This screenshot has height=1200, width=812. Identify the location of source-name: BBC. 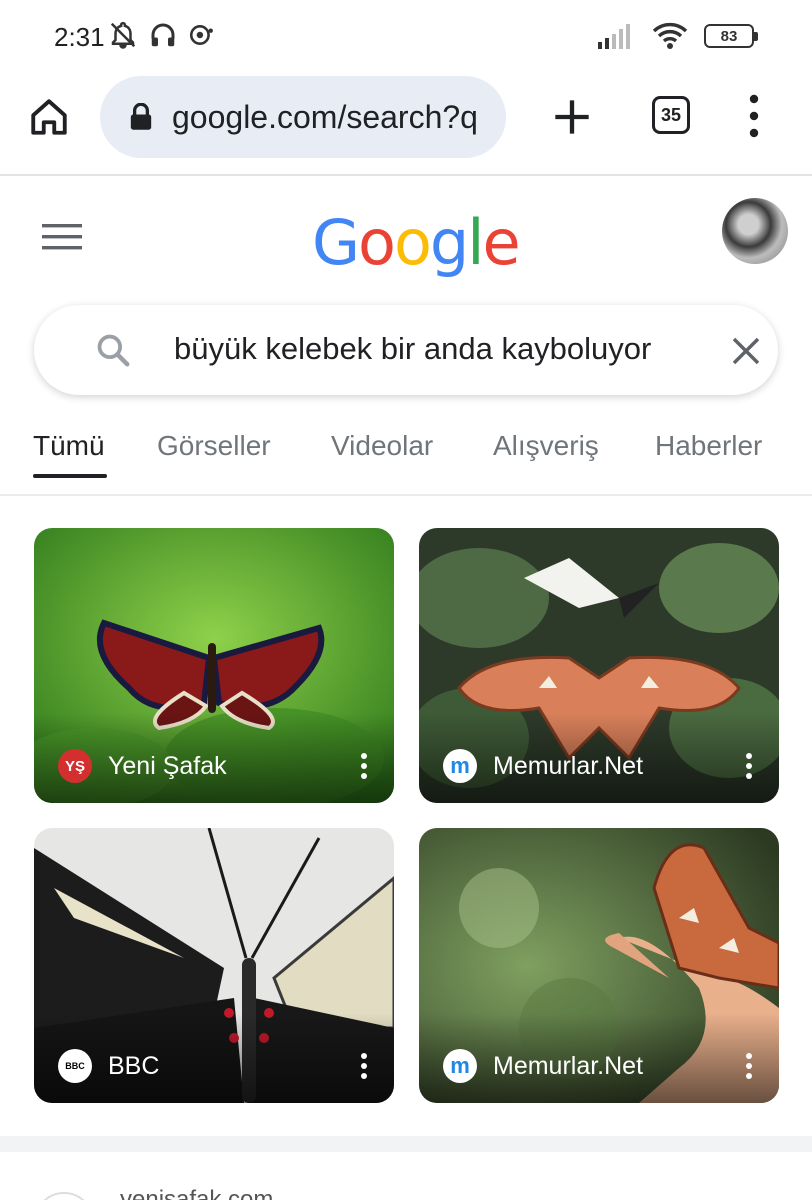
(134, 1065).